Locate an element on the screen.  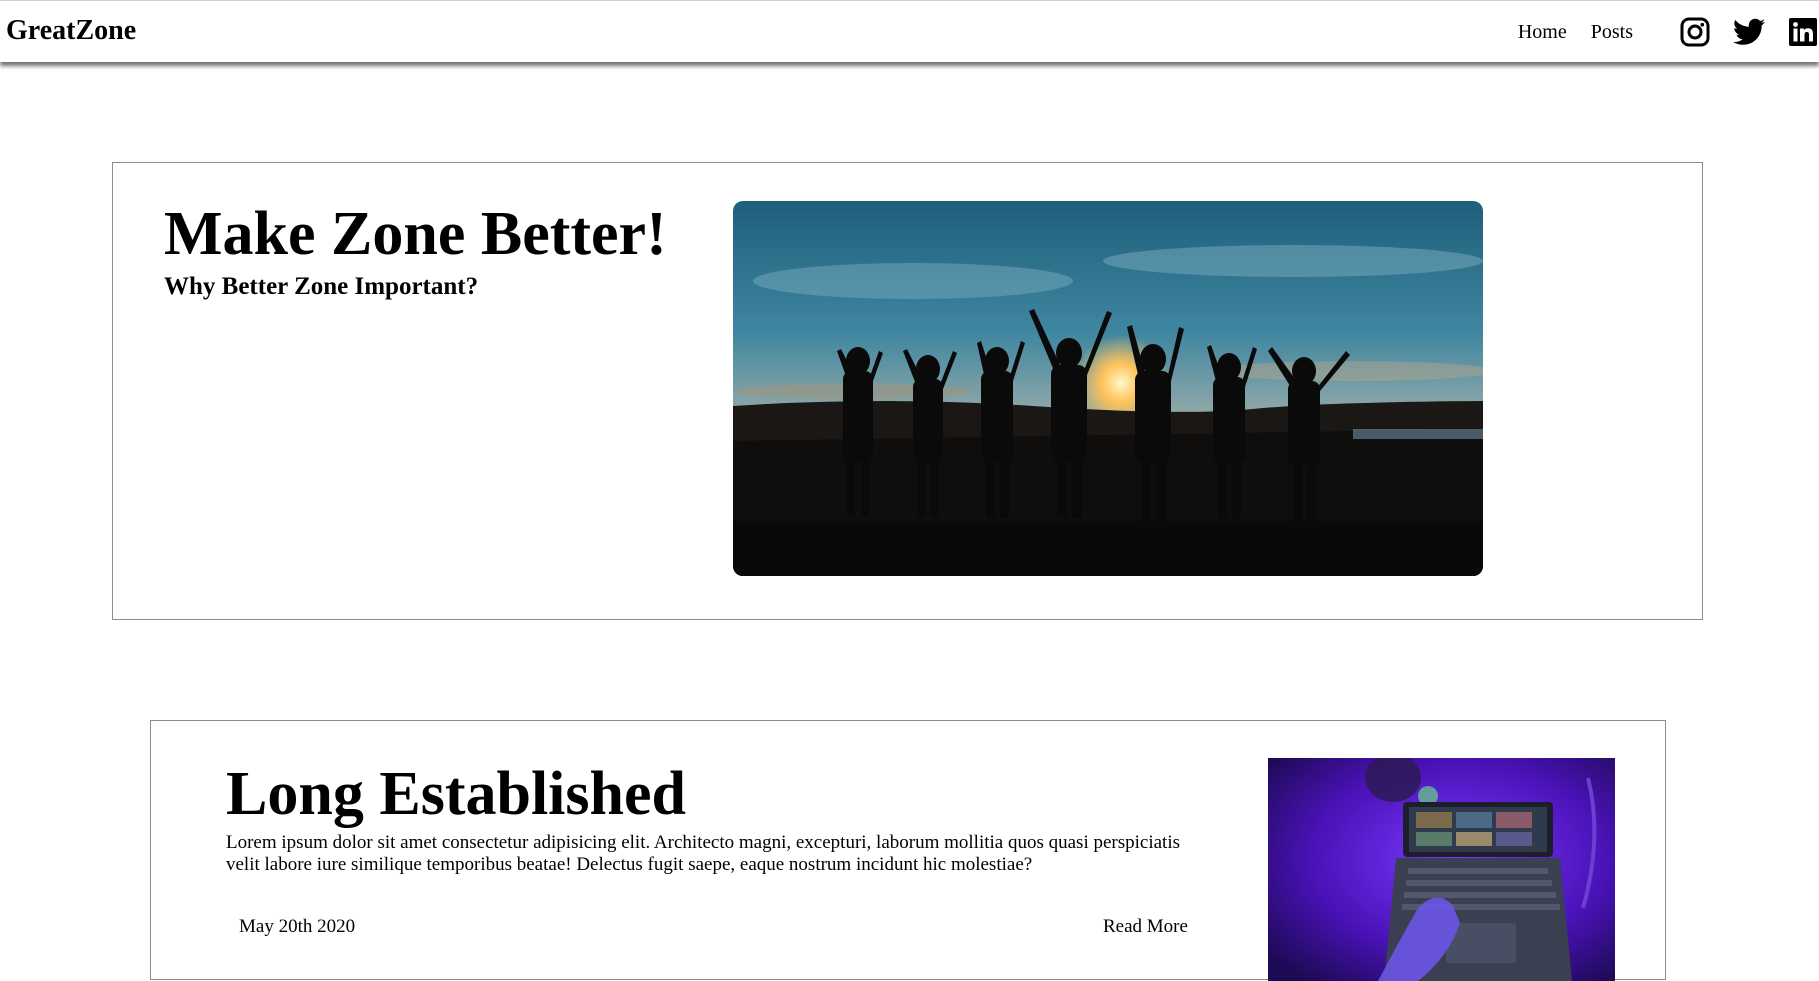
hero-title: Make Zone Better! is located at coordinates (415, 234).